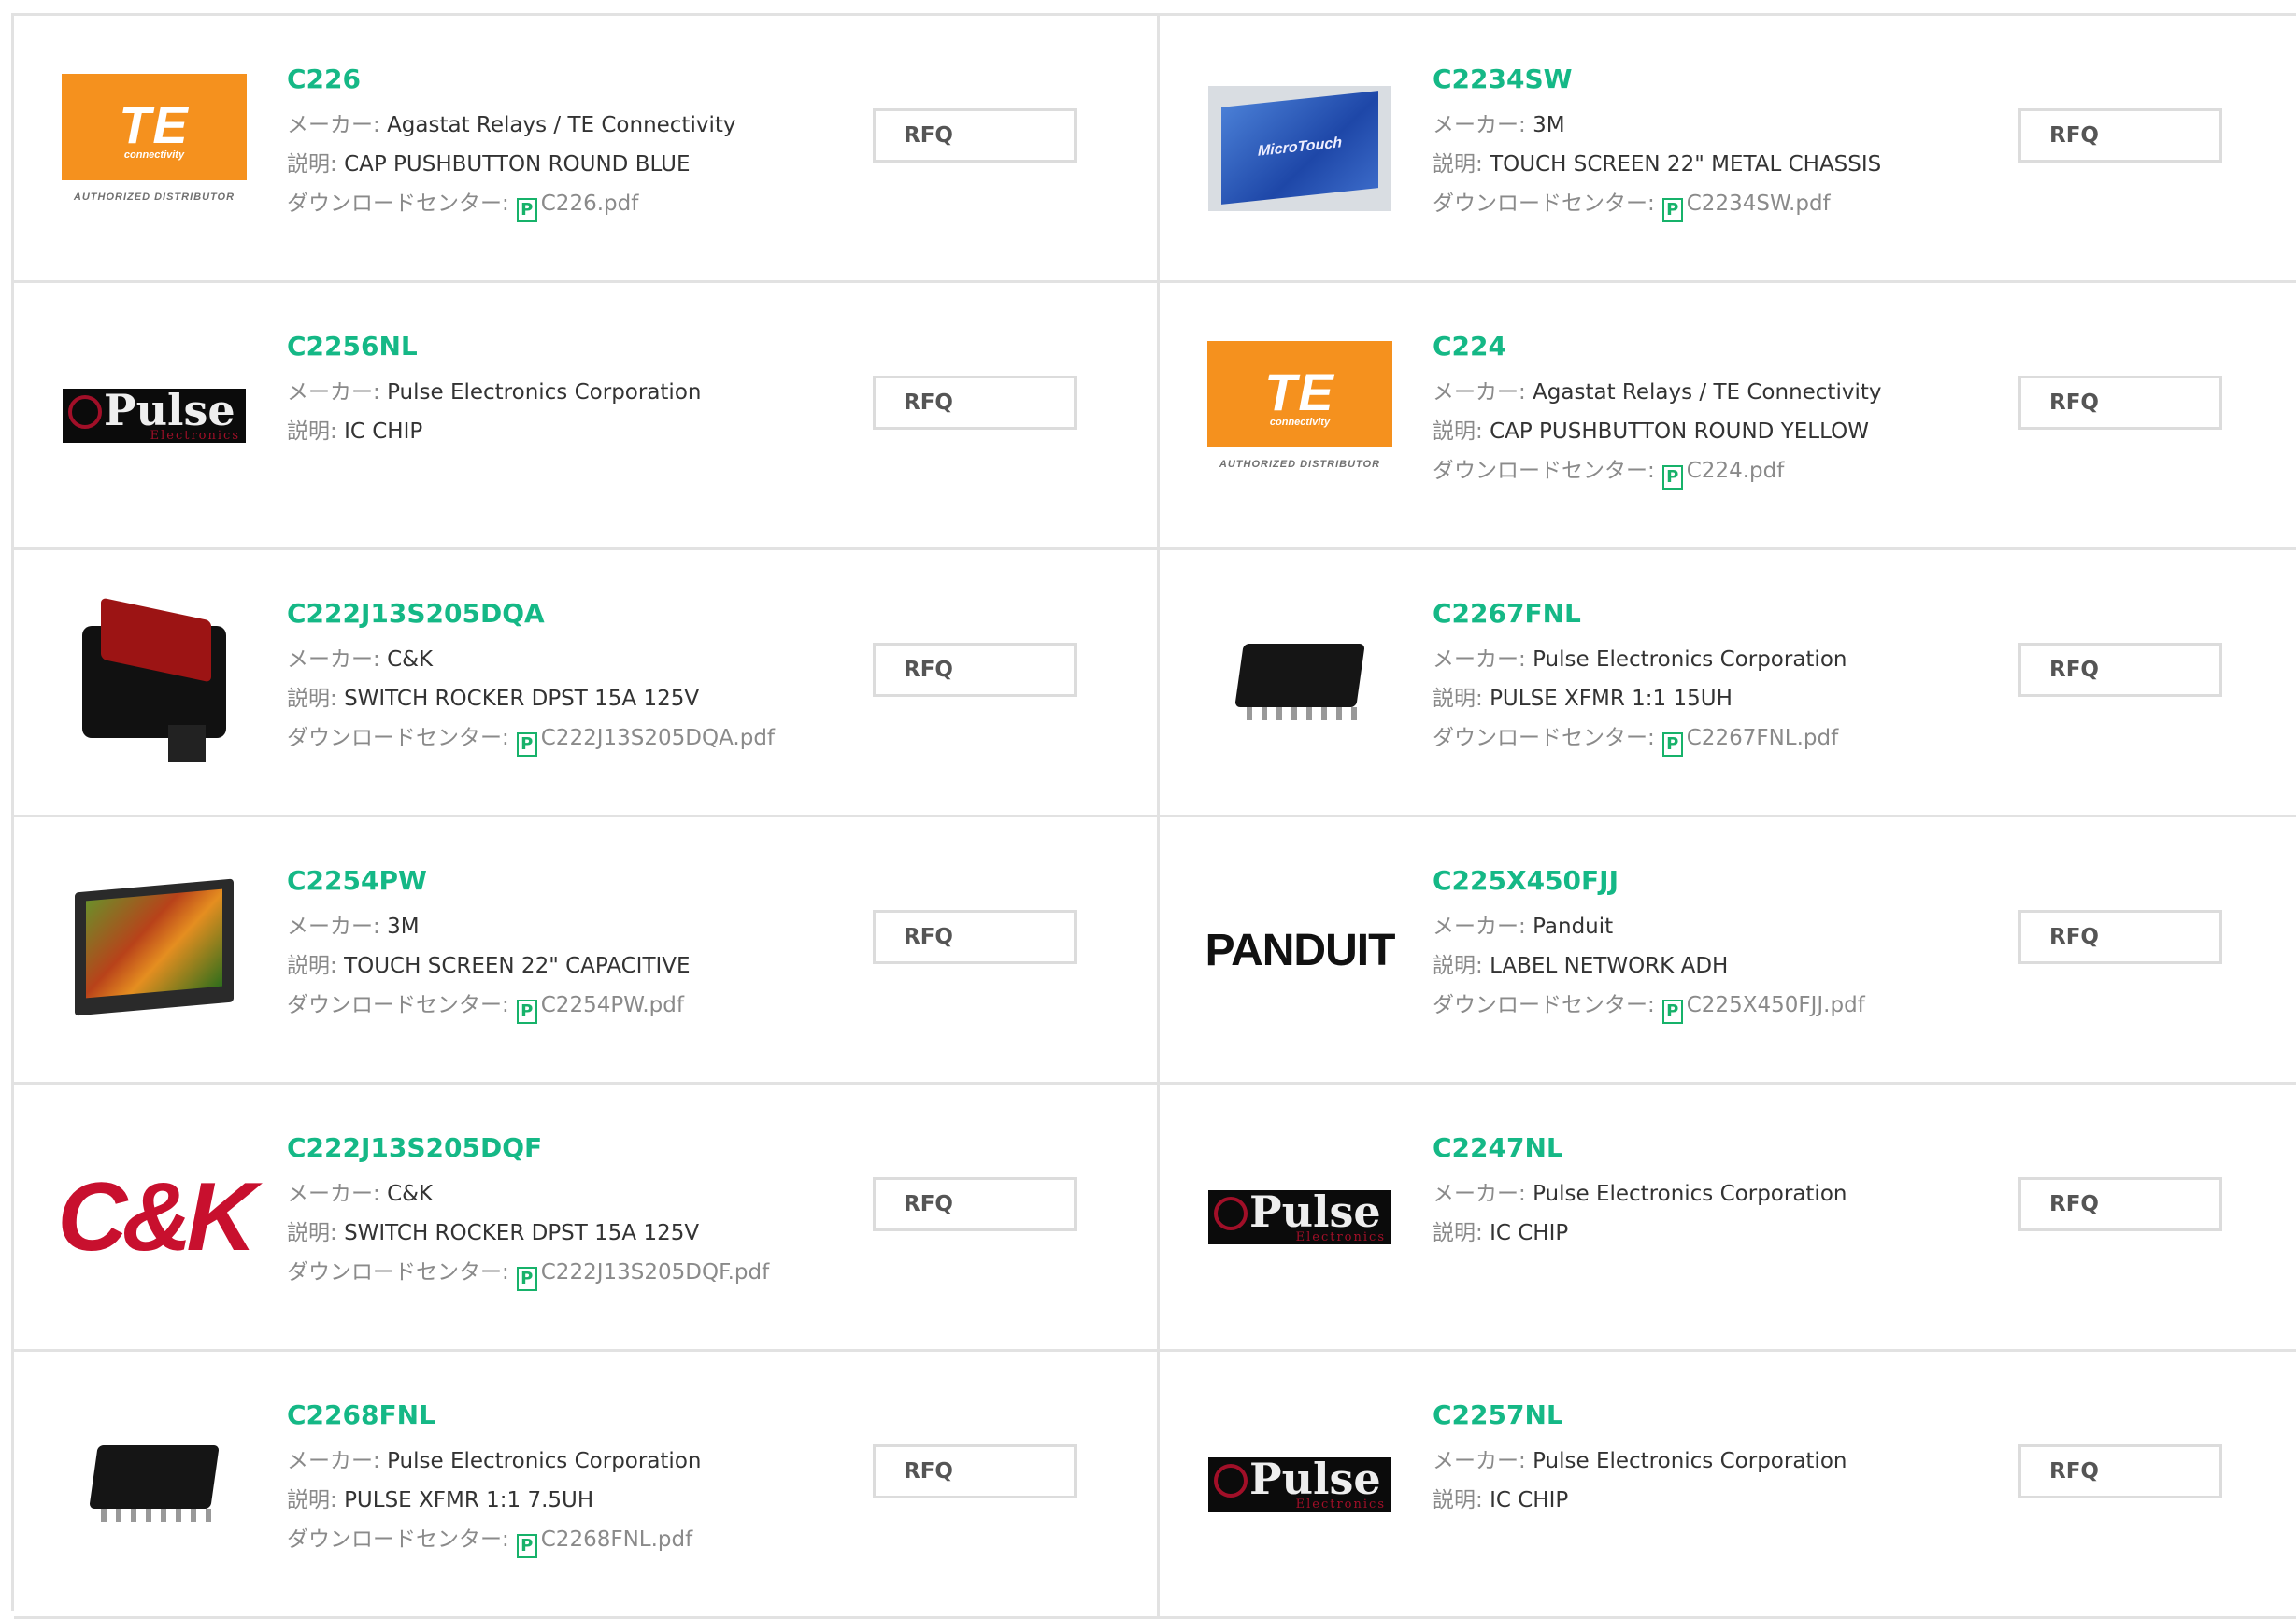 Image resolution: width=2296 pixels, height=1619 pixels. I want to click on download-row: ダウンロードセンター: P C2267FNL.pdf, so click(1640, 738).